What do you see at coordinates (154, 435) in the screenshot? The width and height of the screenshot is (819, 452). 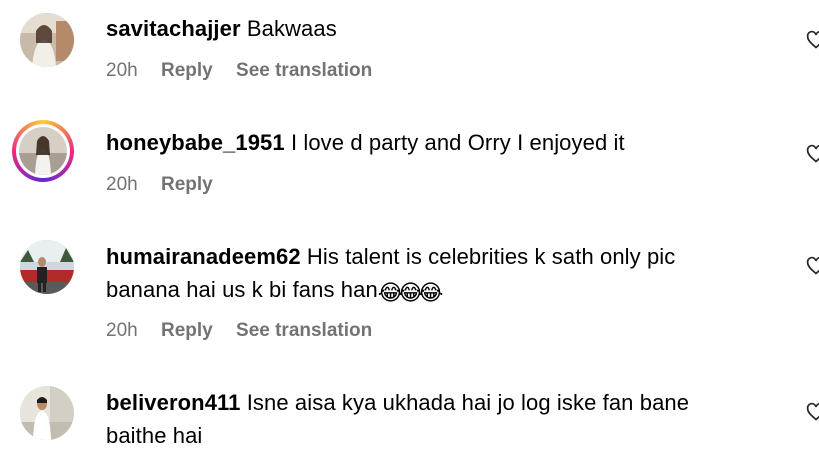 I see `comment-body-line2: baithe hai` at bounding box center [154, 435].